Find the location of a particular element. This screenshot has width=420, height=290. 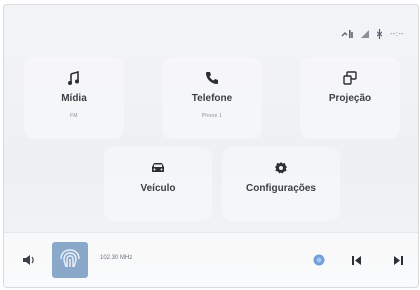

tile-veiculo: Veículo is located at coordinates (158, 184).